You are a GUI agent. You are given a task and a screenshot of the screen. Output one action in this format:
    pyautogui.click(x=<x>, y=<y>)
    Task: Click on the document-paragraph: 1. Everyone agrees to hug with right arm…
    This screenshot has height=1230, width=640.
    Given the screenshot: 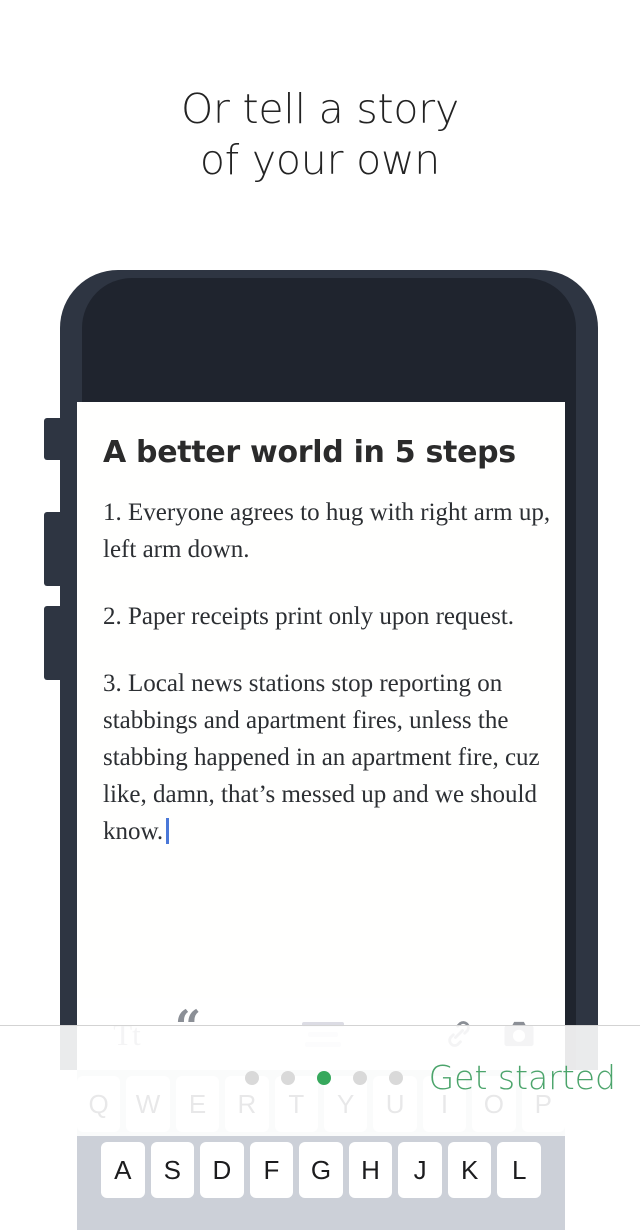 What is the action you would take?
    pyautogui.click(x=334, y=531)
    